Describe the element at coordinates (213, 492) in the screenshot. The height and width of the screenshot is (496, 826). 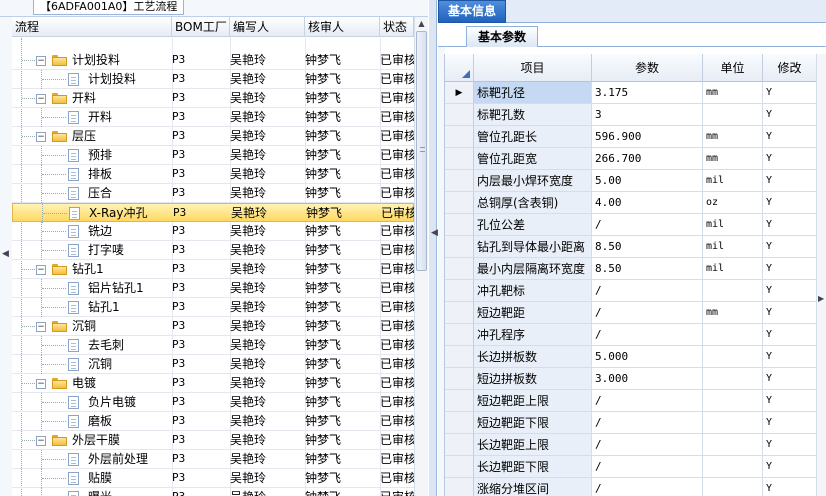
I see `tree-step-row: 曝光 P3吴艳玲钟梦飞已审核` at that location.